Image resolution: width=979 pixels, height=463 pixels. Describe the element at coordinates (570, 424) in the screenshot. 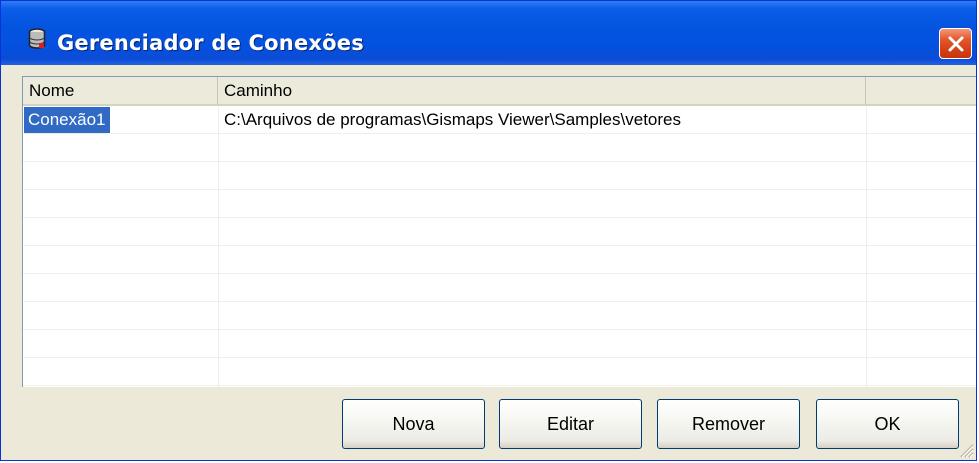

I see `editar-button: Editar` at that location.